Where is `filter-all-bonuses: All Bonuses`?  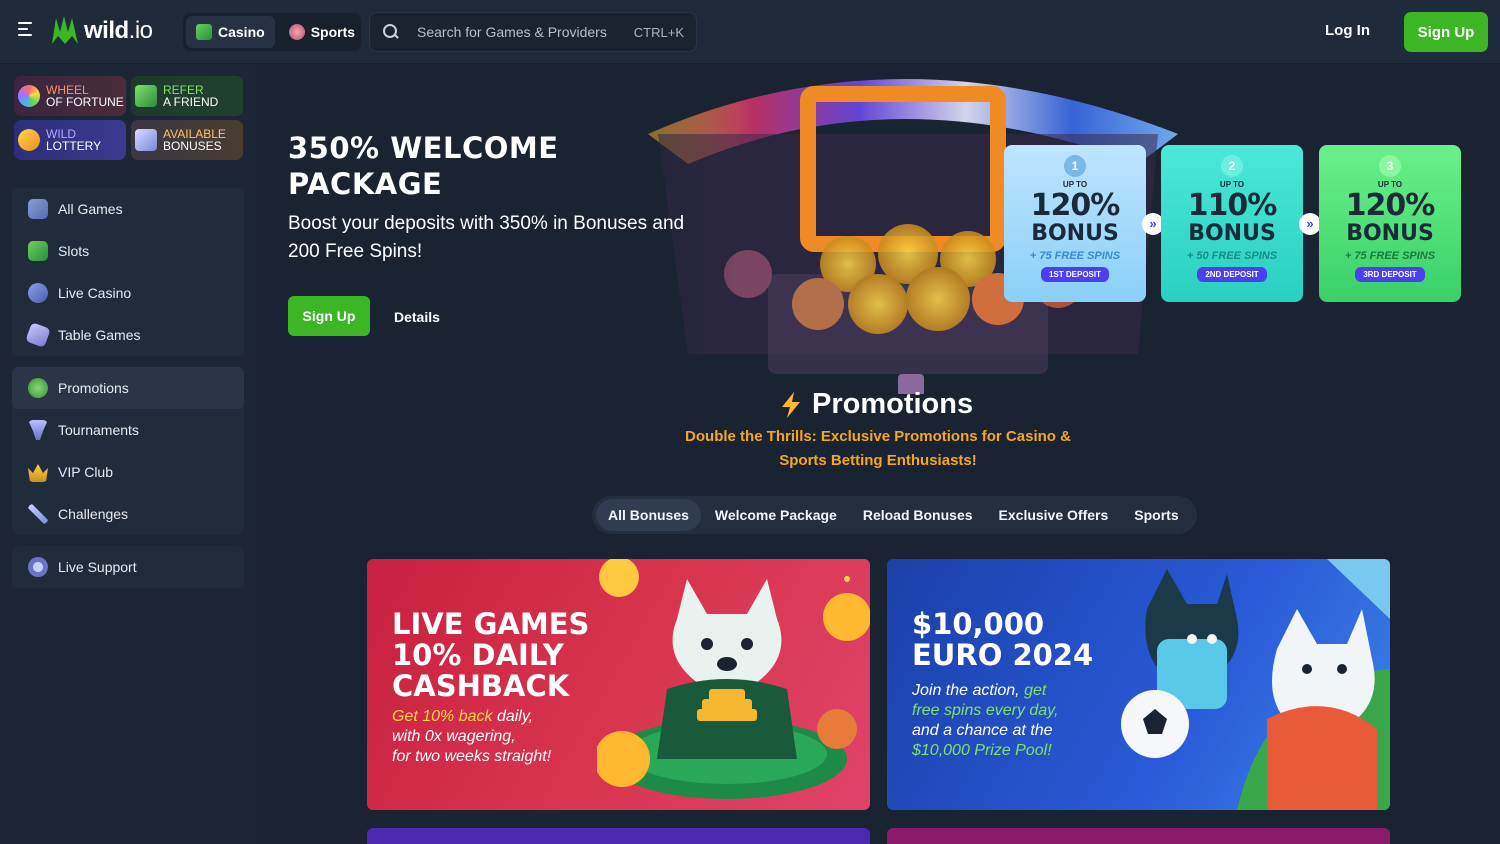 filter-all-bonuses: All Bonuses is located at coordinates (648, 515).